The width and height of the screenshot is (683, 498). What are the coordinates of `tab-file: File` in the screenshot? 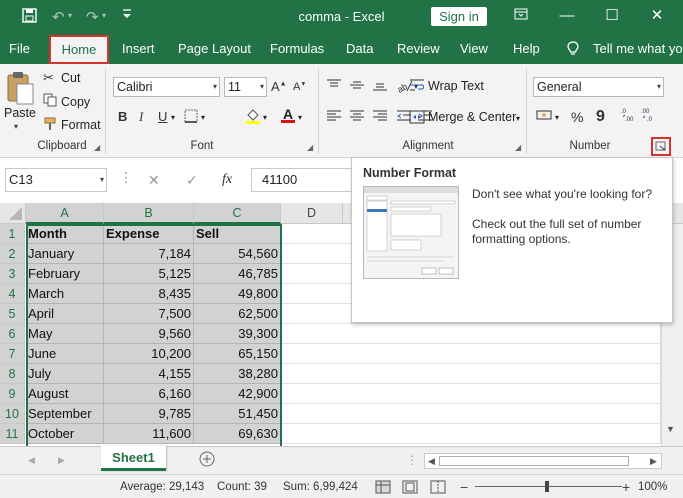 It's located at (19, 49).